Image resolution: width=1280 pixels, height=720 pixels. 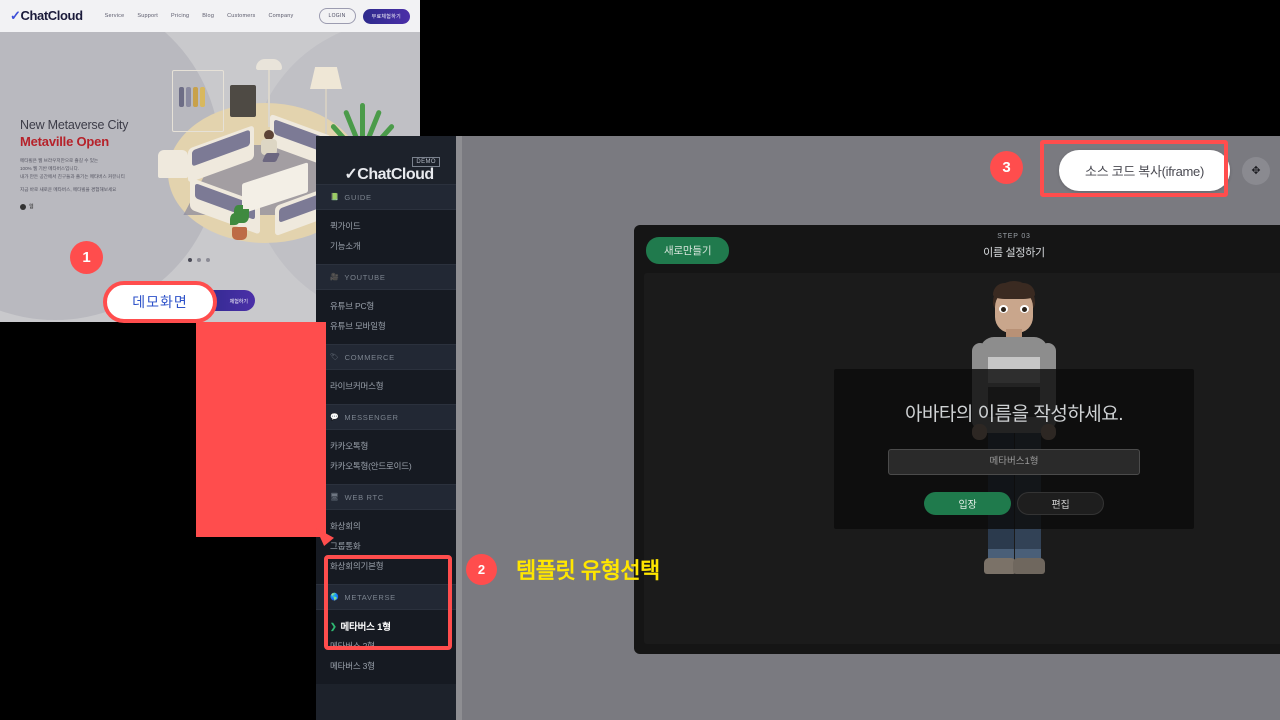 I want to click on avatar-name-modal: 아바타의 이름을 작성하세요. 메타버스1형 입장 편집, so click(x=1014, y=449).